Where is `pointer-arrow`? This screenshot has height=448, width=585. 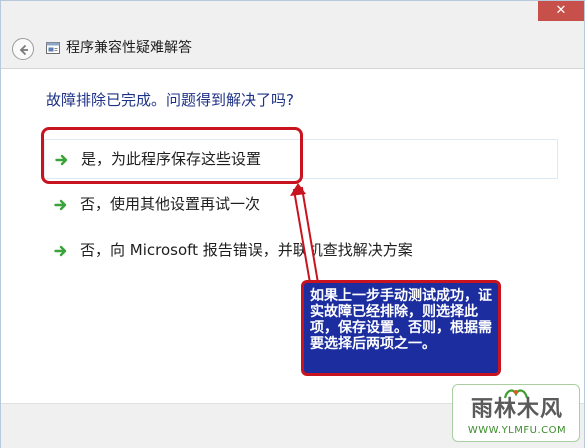 pointer-arrow is located at coordinates (306, 235).